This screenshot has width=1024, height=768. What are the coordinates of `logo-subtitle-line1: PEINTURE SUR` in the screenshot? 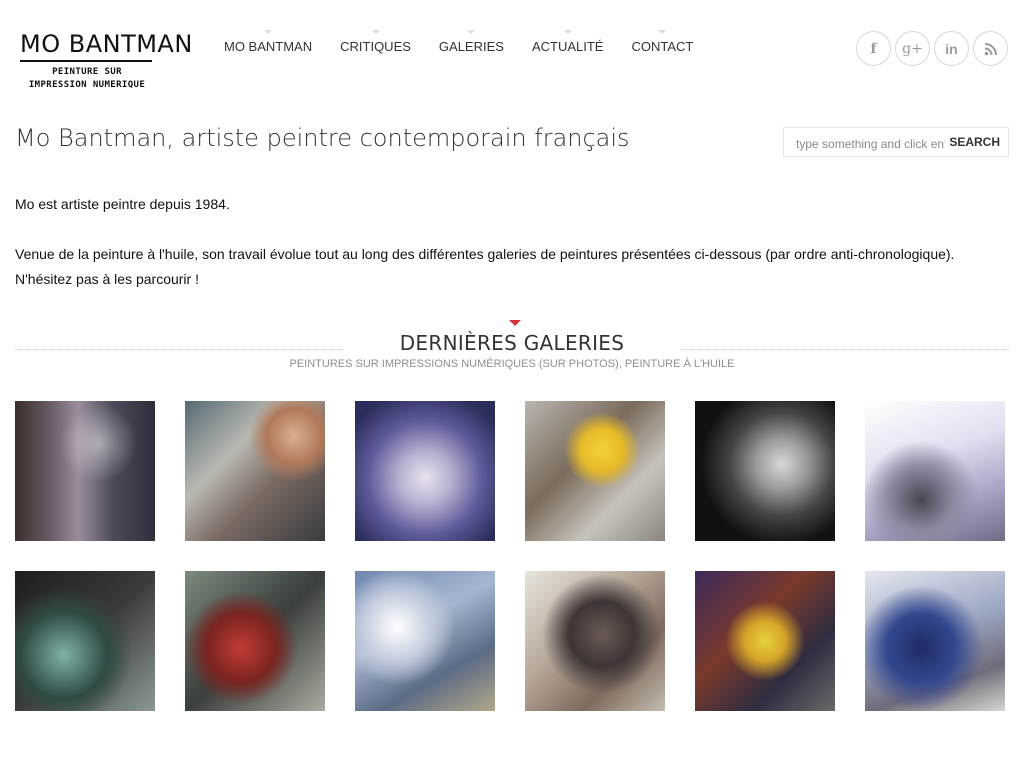 It's located at (87, 72).